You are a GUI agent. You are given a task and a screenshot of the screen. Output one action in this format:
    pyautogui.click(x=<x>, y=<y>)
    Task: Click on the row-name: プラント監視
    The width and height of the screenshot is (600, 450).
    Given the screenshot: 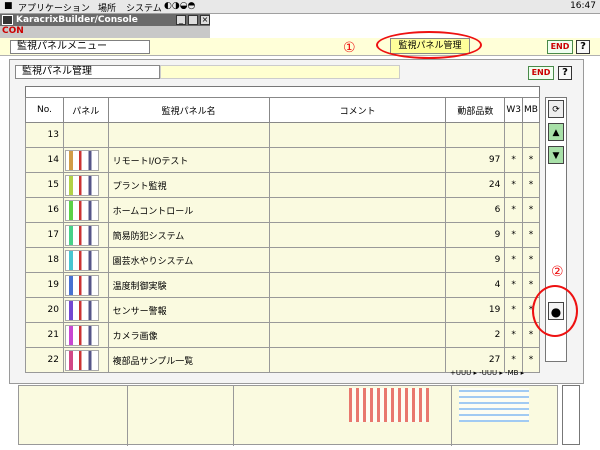 What is the action you would take?
    pyautogui.click(x=188, y=185)
    